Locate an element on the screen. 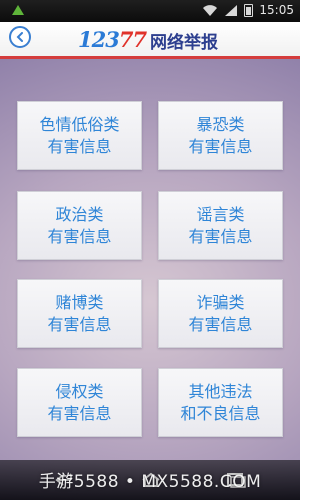 The image size is (320, 500). signal-icon is located at coordinates (231, 10).